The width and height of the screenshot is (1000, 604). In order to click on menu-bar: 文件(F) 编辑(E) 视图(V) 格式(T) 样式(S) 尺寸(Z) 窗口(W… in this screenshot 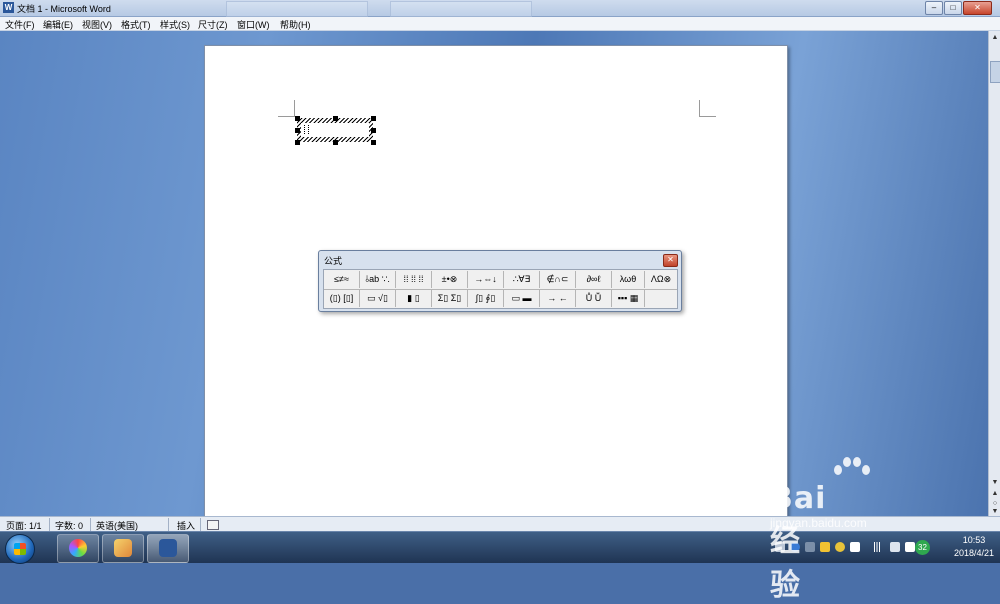, I will do `click(500, 24)`.